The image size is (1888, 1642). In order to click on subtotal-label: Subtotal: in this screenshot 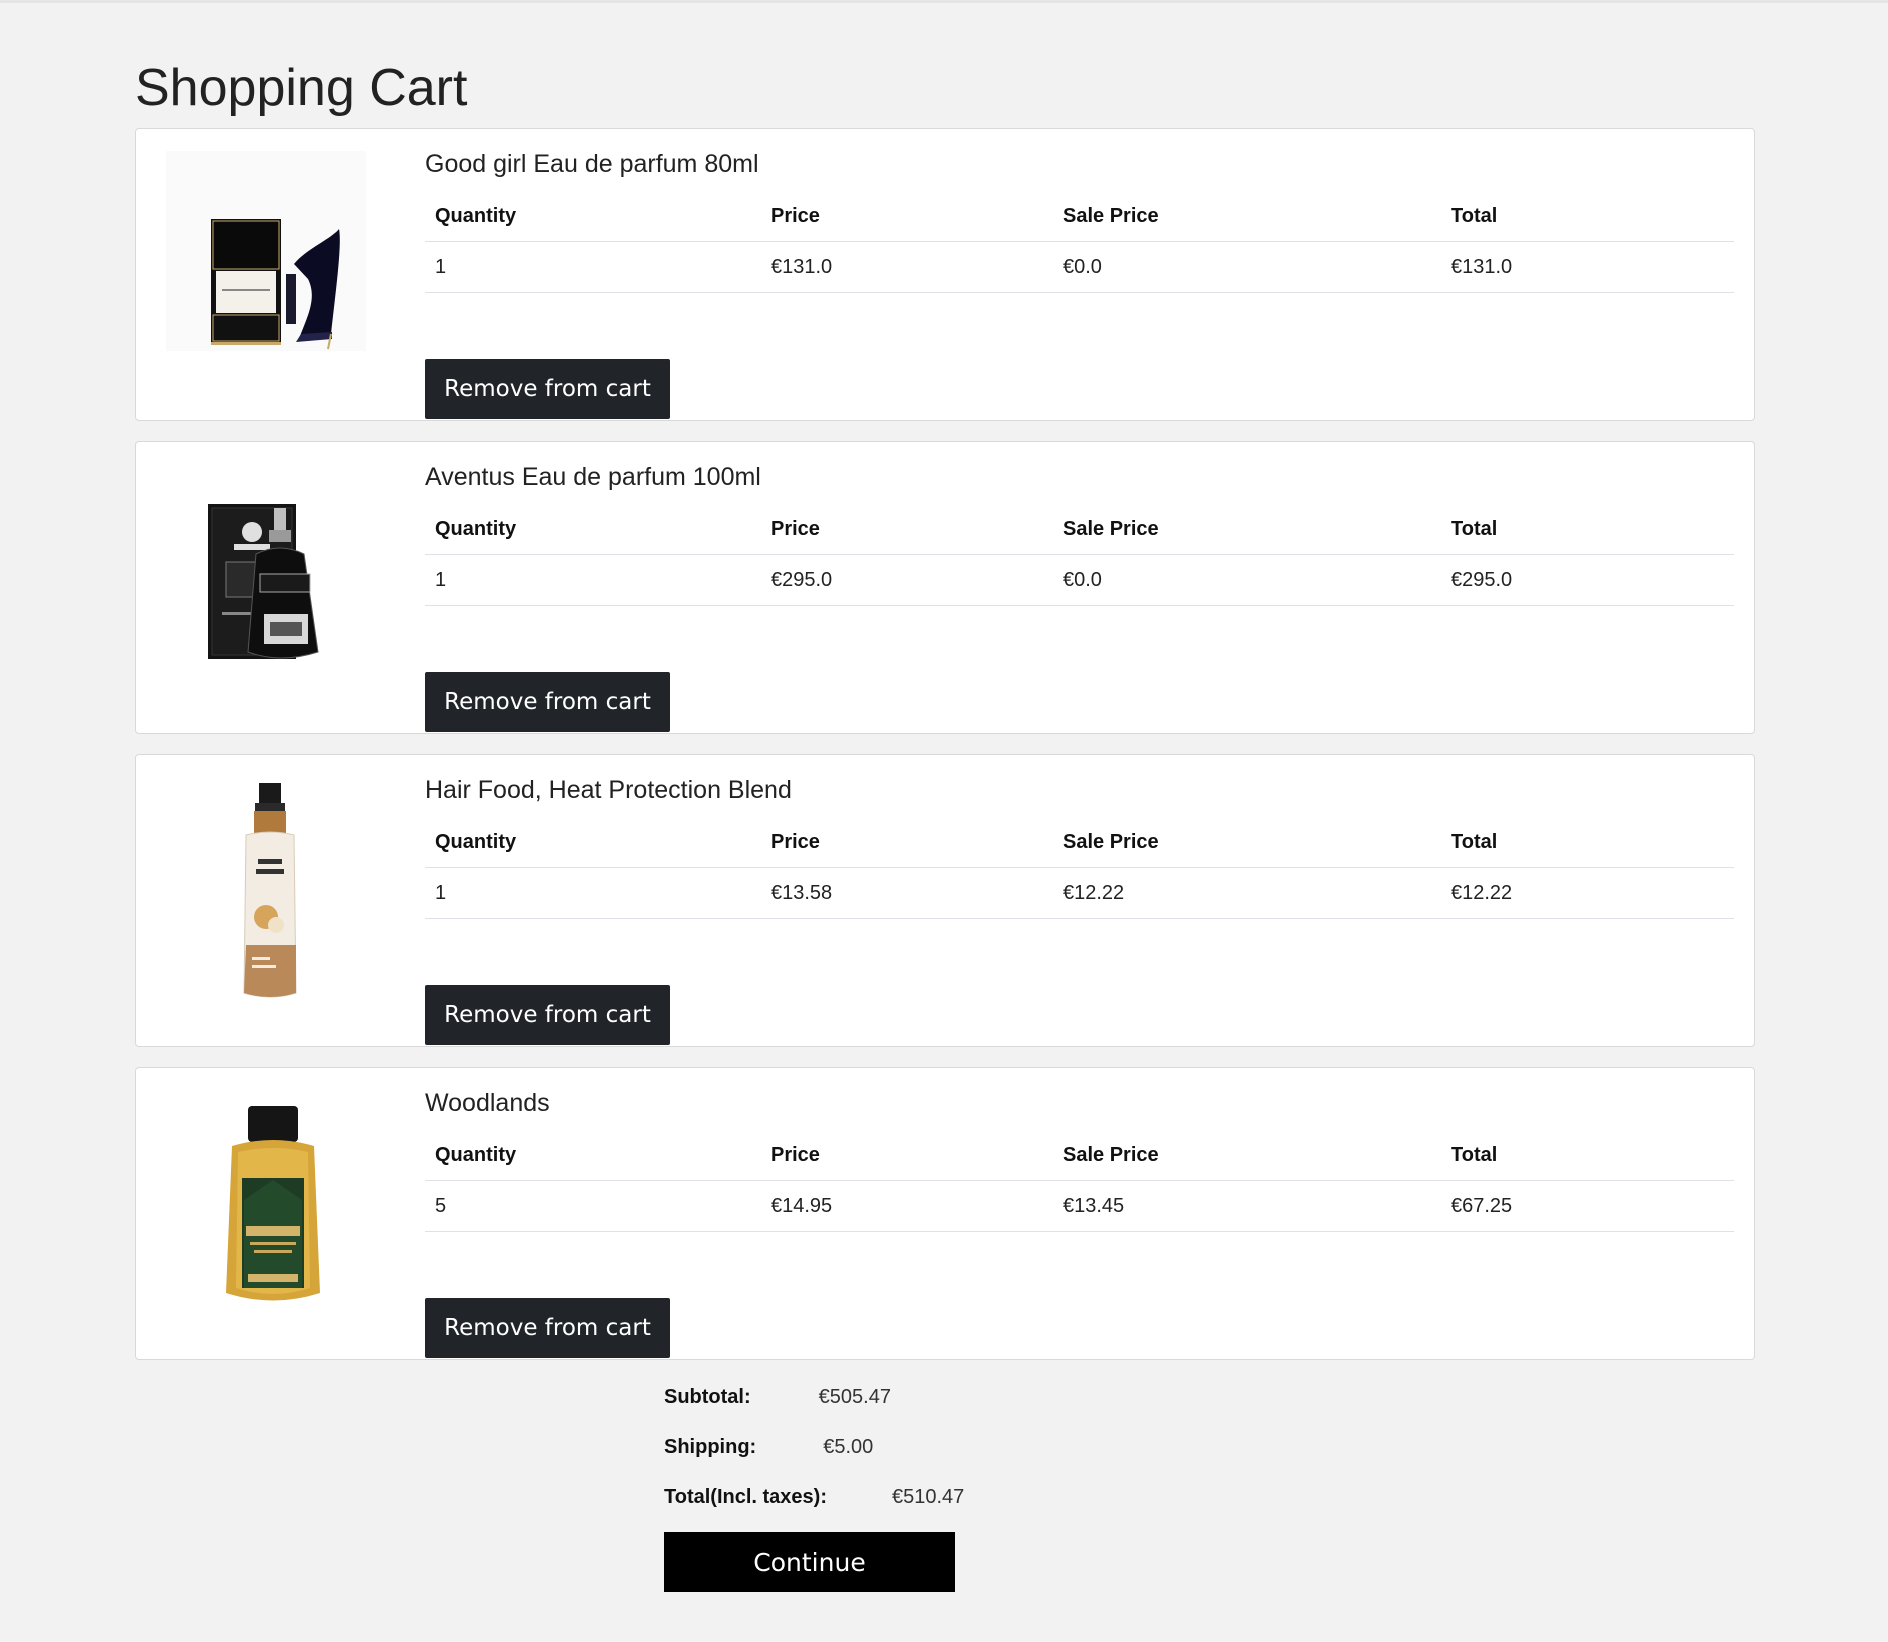, I will do `click(707, 1396)`.